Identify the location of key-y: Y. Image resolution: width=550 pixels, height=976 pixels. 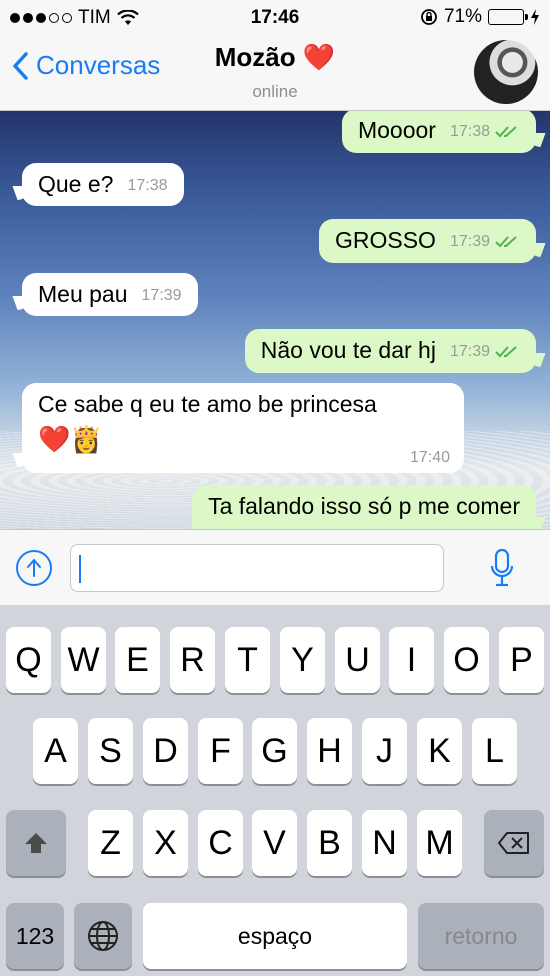
(302, 660).